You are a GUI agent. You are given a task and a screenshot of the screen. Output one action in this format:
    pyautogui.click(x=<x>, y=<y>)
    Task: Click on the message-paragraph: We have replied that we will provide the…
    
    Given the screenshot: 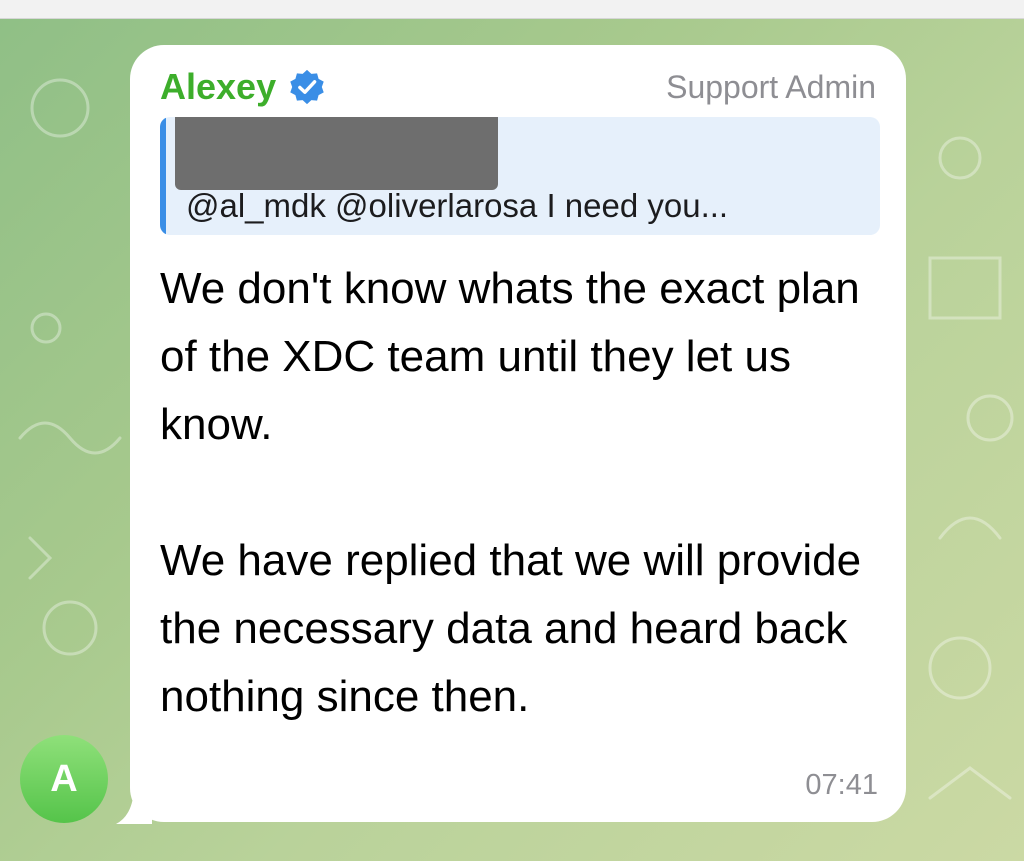 What is the action you would take?
    pyautogui.click(x=511, y=628)
    